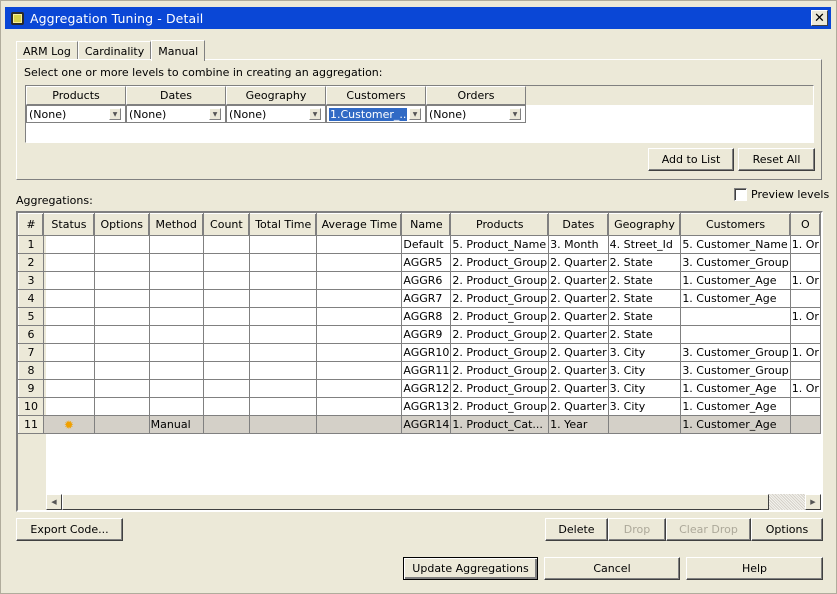  I want to click on close-button: ✕, so click(819, 18).